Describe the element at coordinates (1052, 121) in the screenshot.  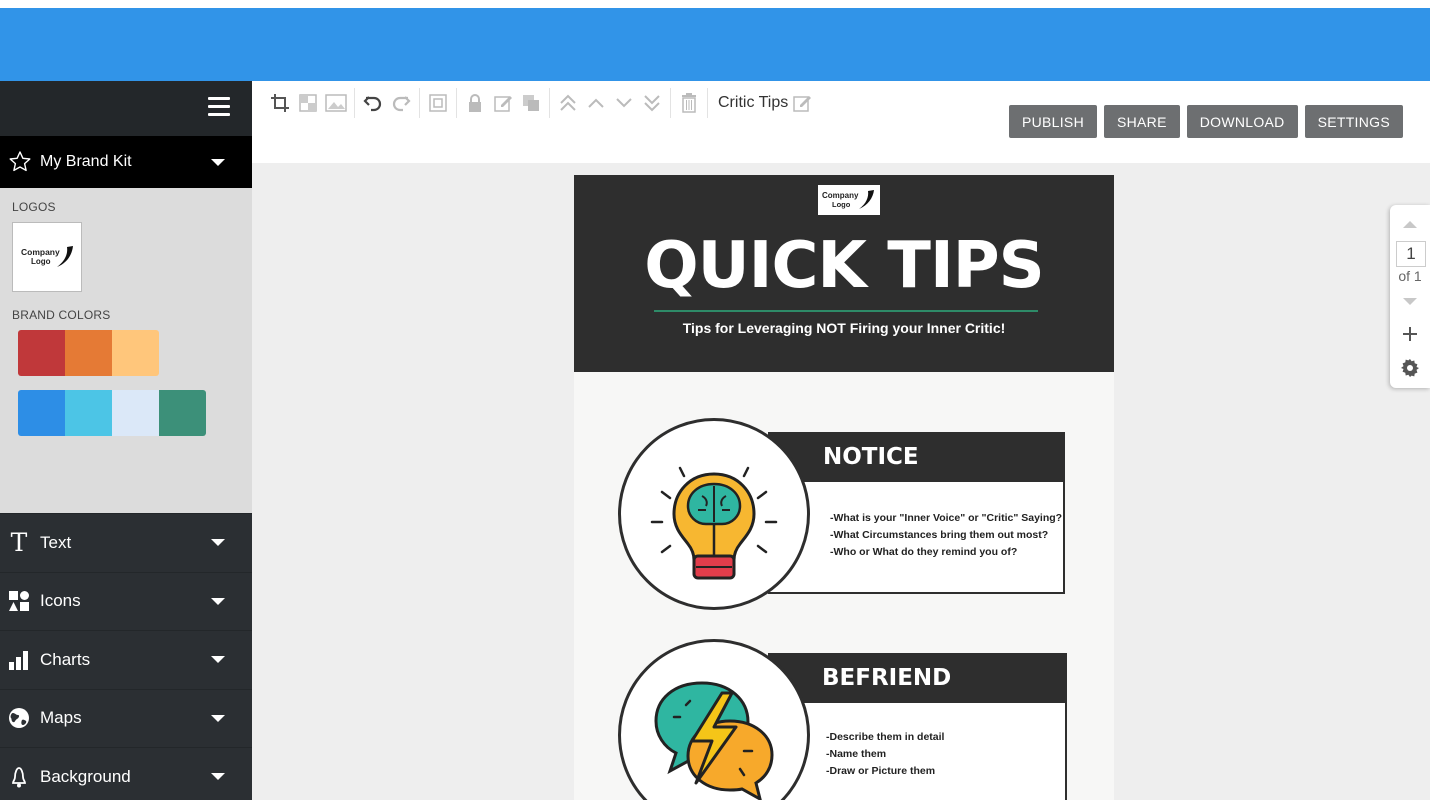
I see `publish-button: PUBLISH` at that location.